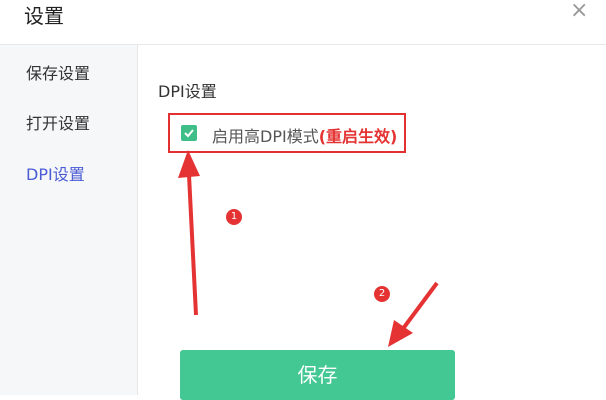  I want to click on save-button: 保存, so click(317, 375).